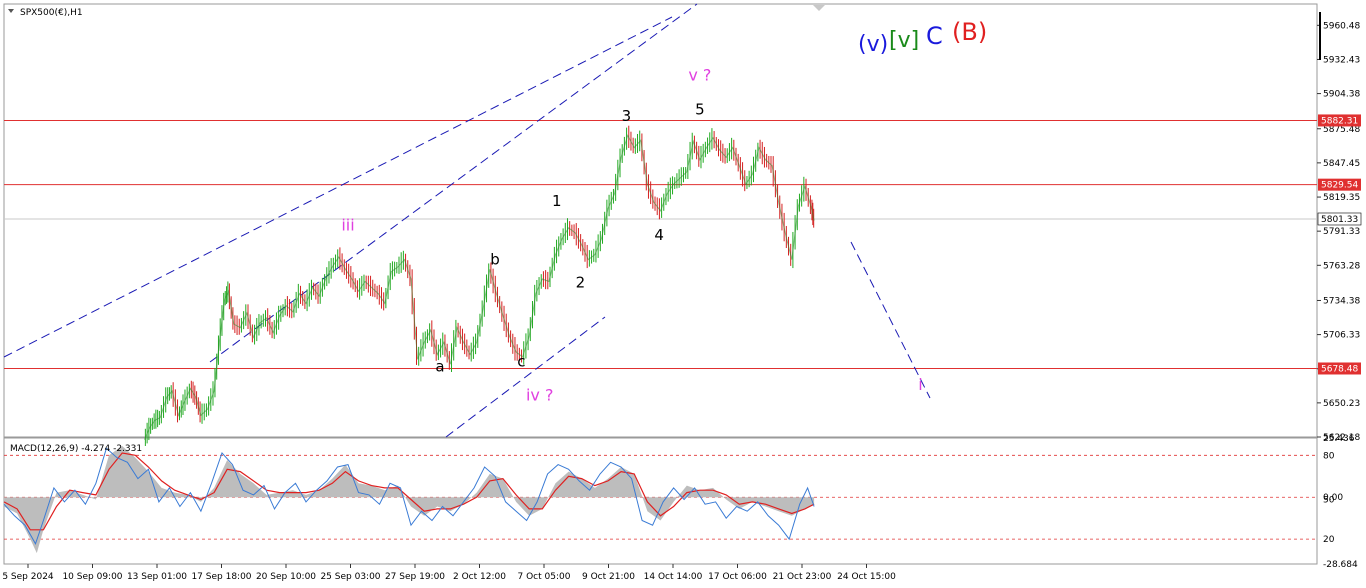 The height and width of the screenshot is (588, 1366). Describe the element at coordinates (157, 577) in the screenshot. I see `time-tick-label: 13 Sep 01:00` at that location.